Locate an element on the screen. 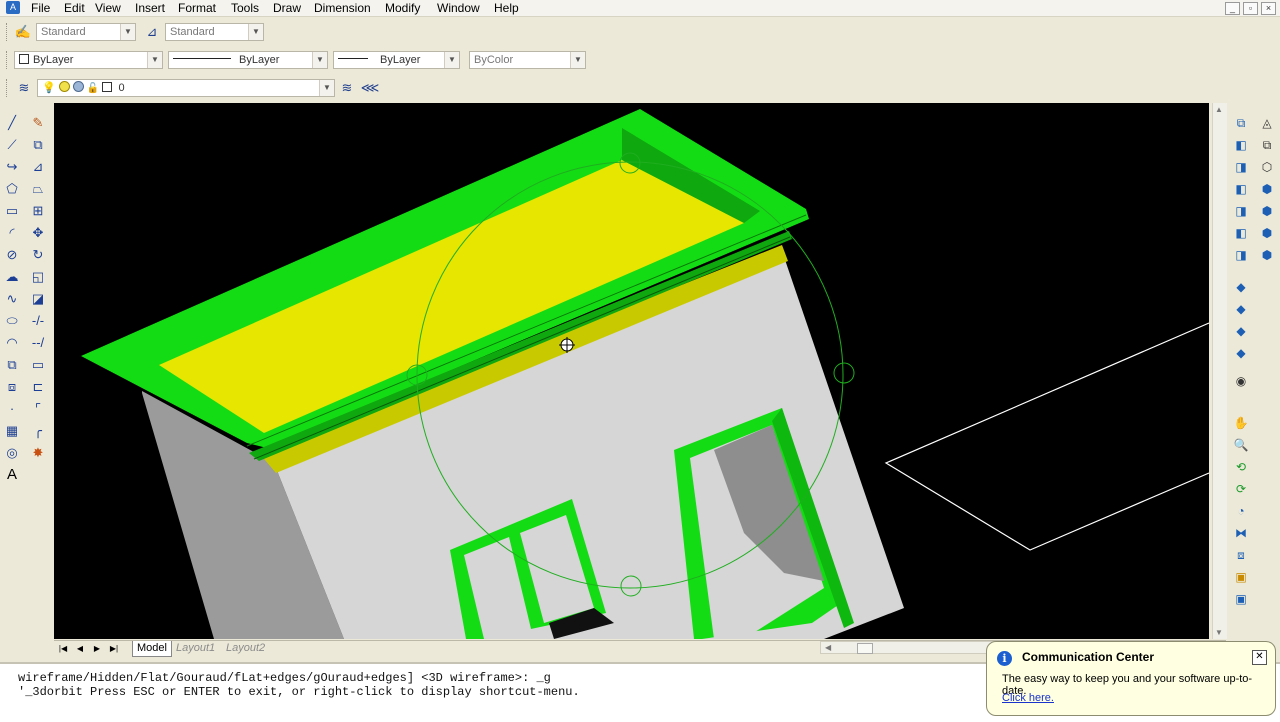  text-style-icon: ✍ is located at coordinates (23, 32).